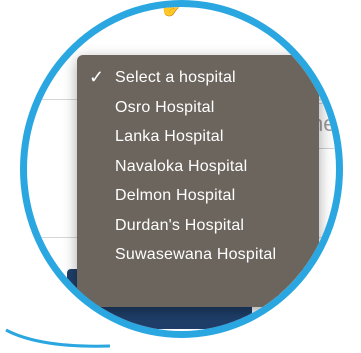 Image resolution: width=361 pixels, height=353 pixels. I want to click on checkmark-icon: ✓, so click(97, 77).